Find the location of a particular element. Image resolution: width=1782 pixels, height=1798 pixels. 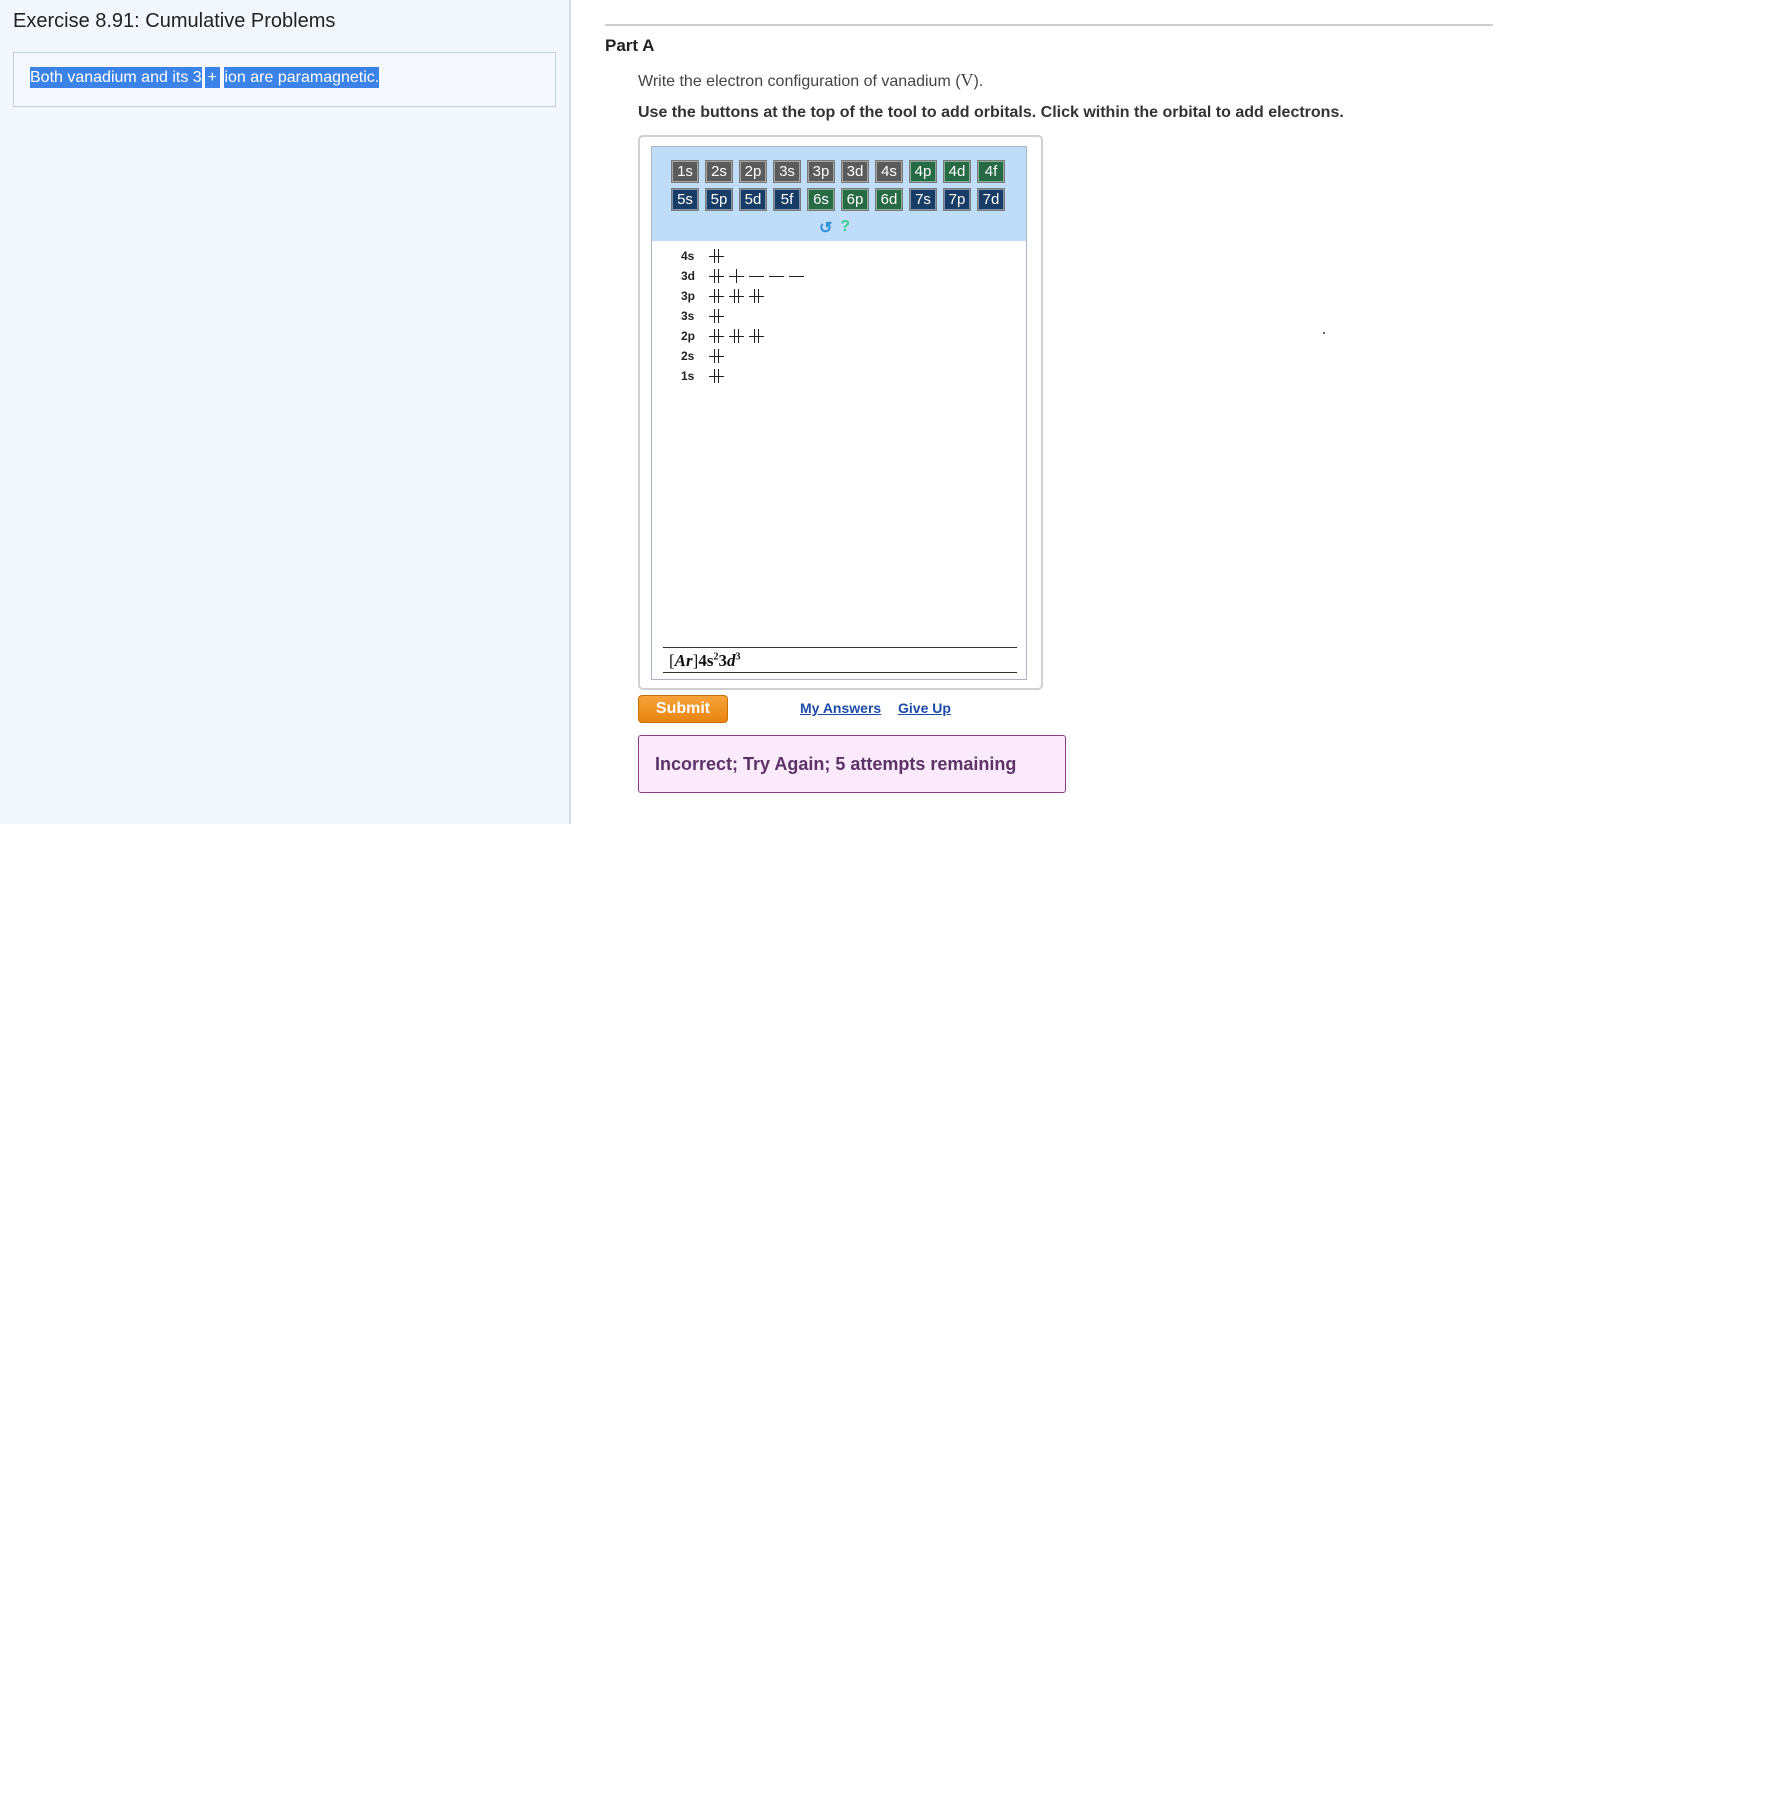

orbital-button-7s: 7s is located at coordinates (923, 199).